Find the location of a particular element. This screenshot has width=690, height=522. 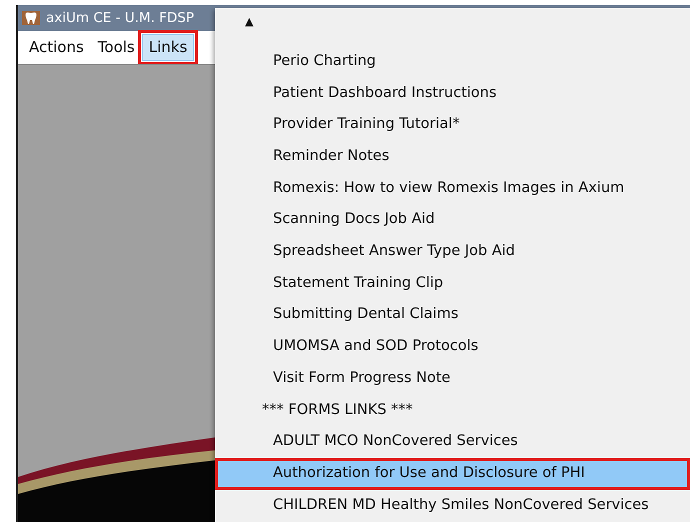

menu-item: Spreadsheet Answer Type Job Aid is located at coordinates (452, 252).